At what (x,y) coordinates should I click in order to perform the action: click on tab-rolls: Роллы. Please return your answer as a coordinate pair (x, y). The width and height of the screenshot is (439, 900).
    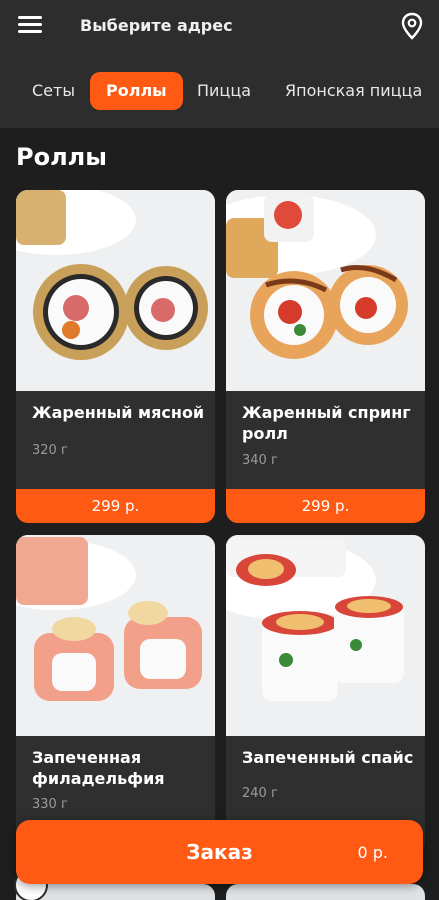
    Looking at the image, I should click on (136, 91).